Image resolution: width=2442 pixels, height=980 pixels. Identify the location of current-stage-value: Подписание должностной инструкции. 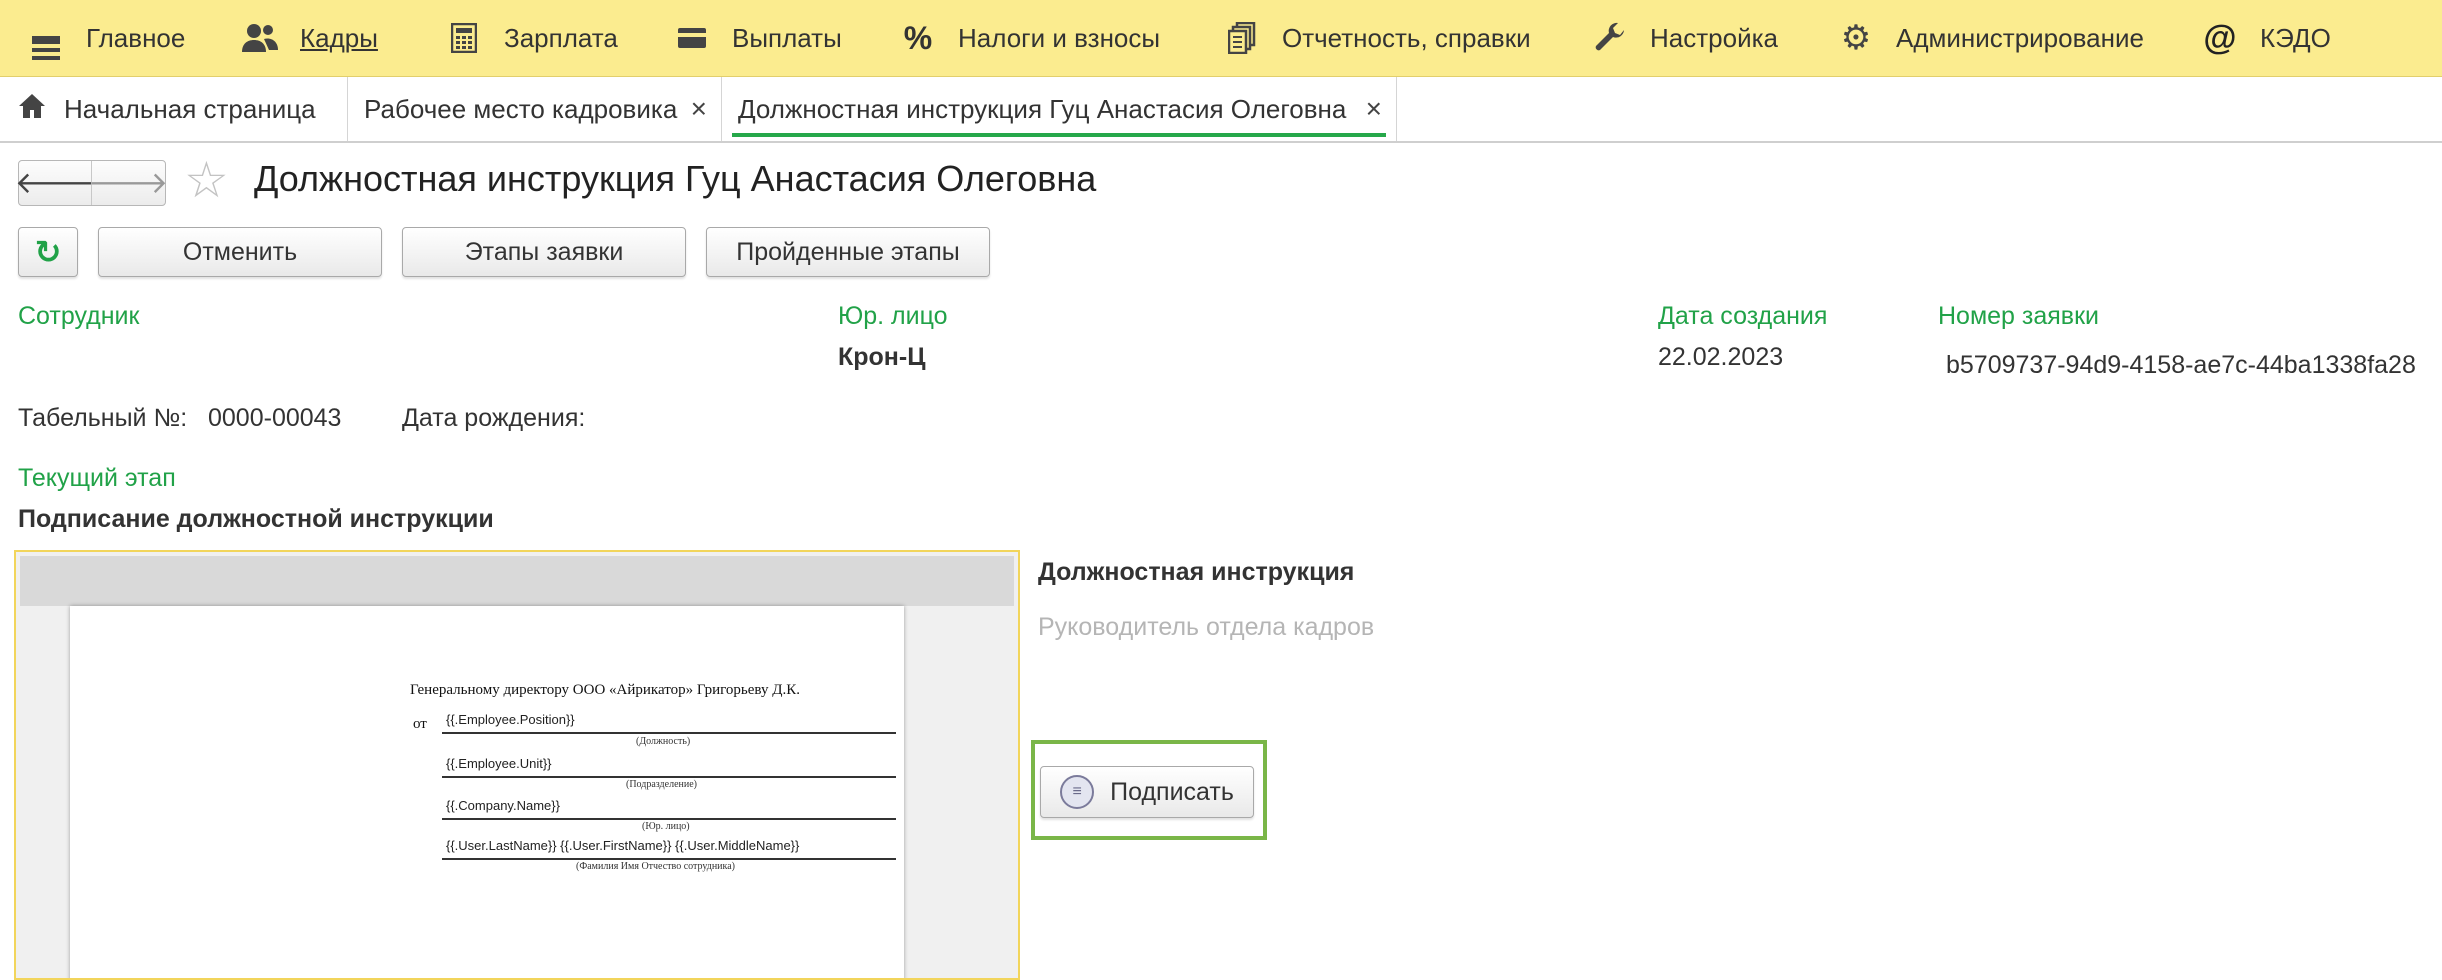
(256, 519).